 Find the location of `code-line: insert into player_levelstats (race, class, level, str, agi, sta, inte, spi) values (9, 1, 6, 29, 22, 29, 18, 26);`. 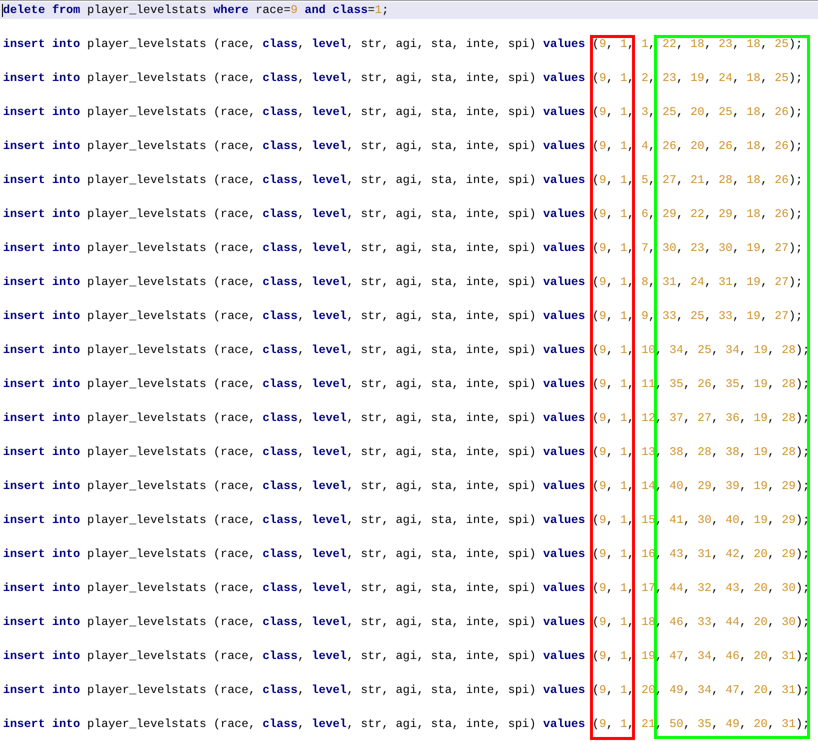

code-line: insert into player_levelstats (race, class, level, str, agi, sta, inte, spi) values (9, 1, 6, 29, 22, 29, 18, 26); is located at coordinates (403, 214).